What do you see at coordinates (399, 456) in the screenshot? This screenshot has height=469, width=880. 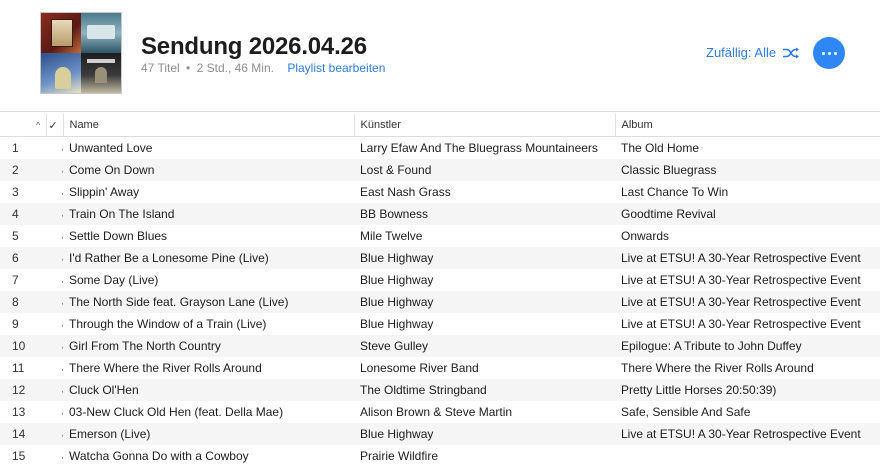 I see `track-artist: Prairie Wildfire` at bounding box center [399, 456].